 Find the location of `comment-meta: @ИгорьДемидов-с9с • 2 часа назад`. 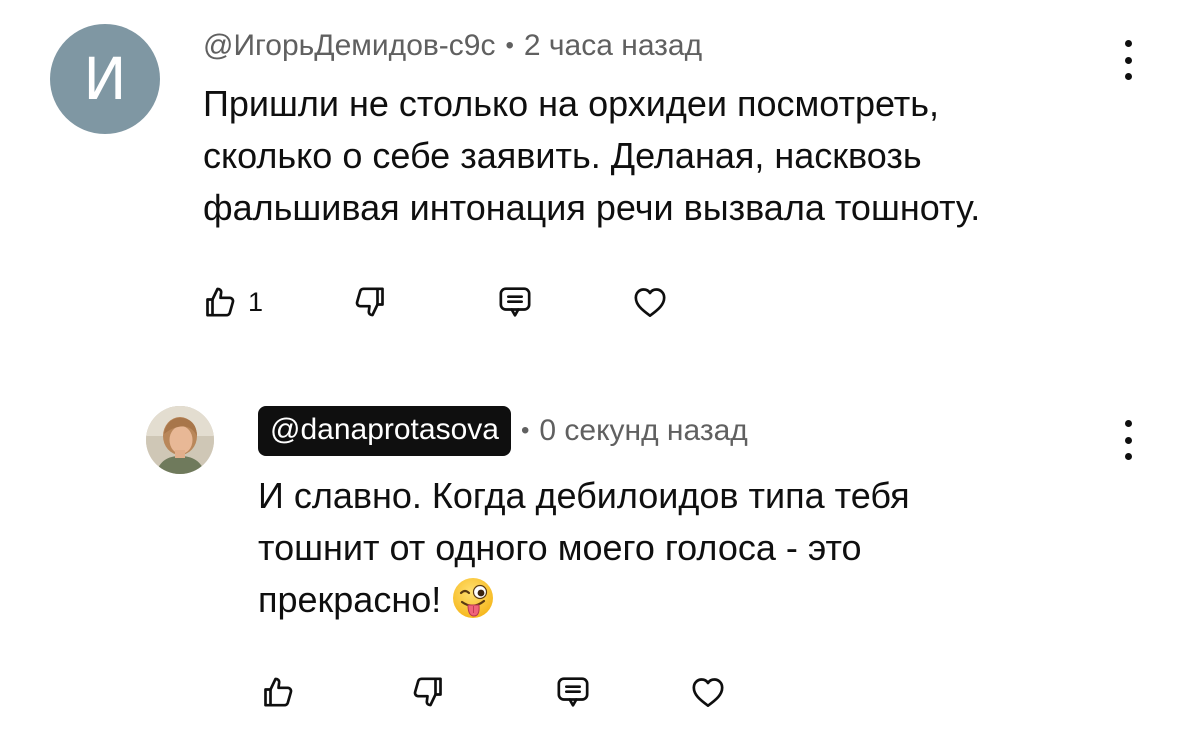

comment-meta: @ИгорьДемидов-с9с • 2 часа назад is located at coordinates (452, 46).